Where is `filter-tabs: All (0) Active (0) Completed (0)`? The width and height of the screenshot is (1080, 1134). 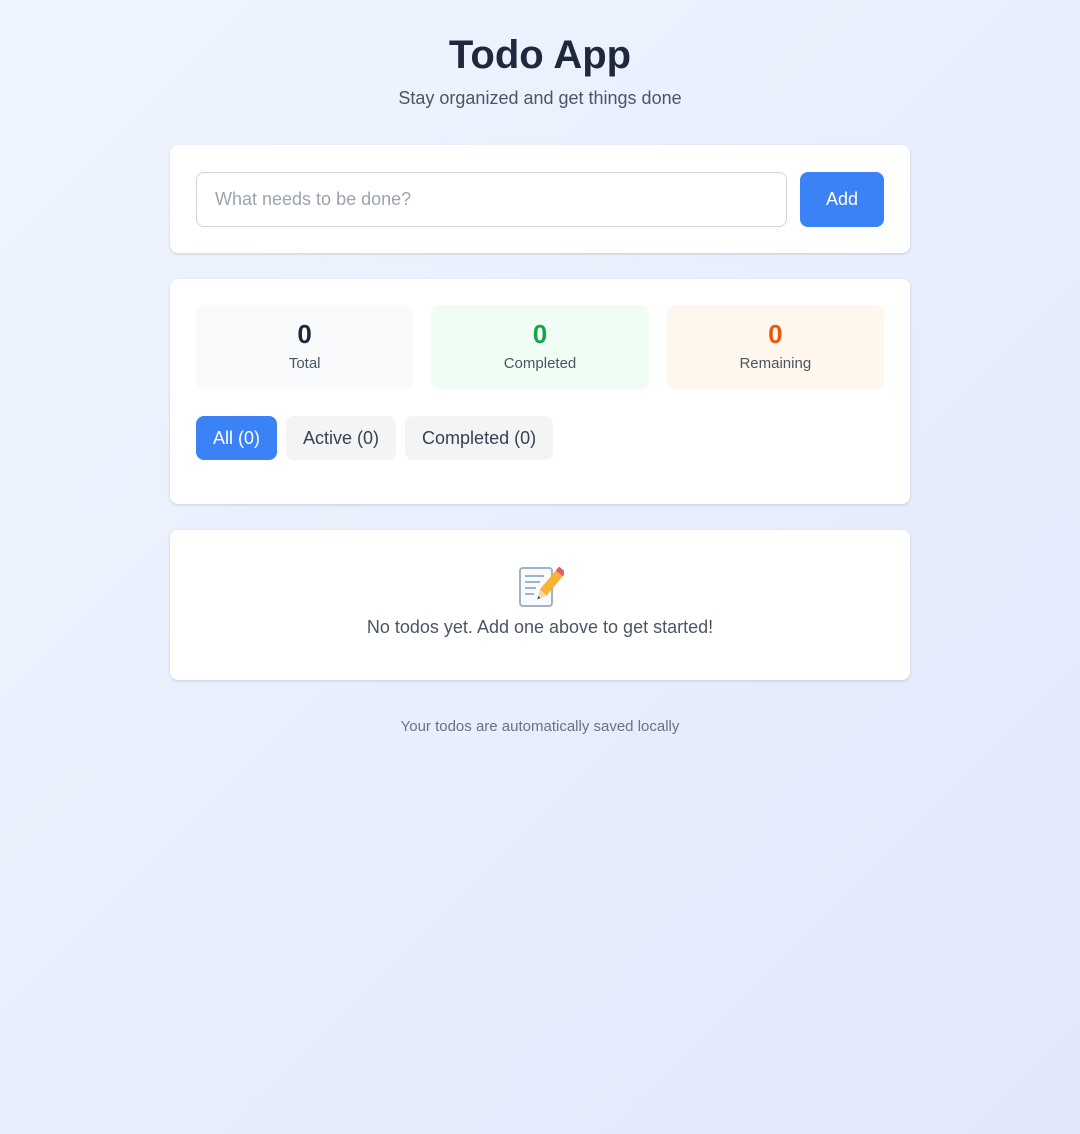 filter-tabs: All (0) Active (0) Completed (0) is located at coordinates (540, 438).